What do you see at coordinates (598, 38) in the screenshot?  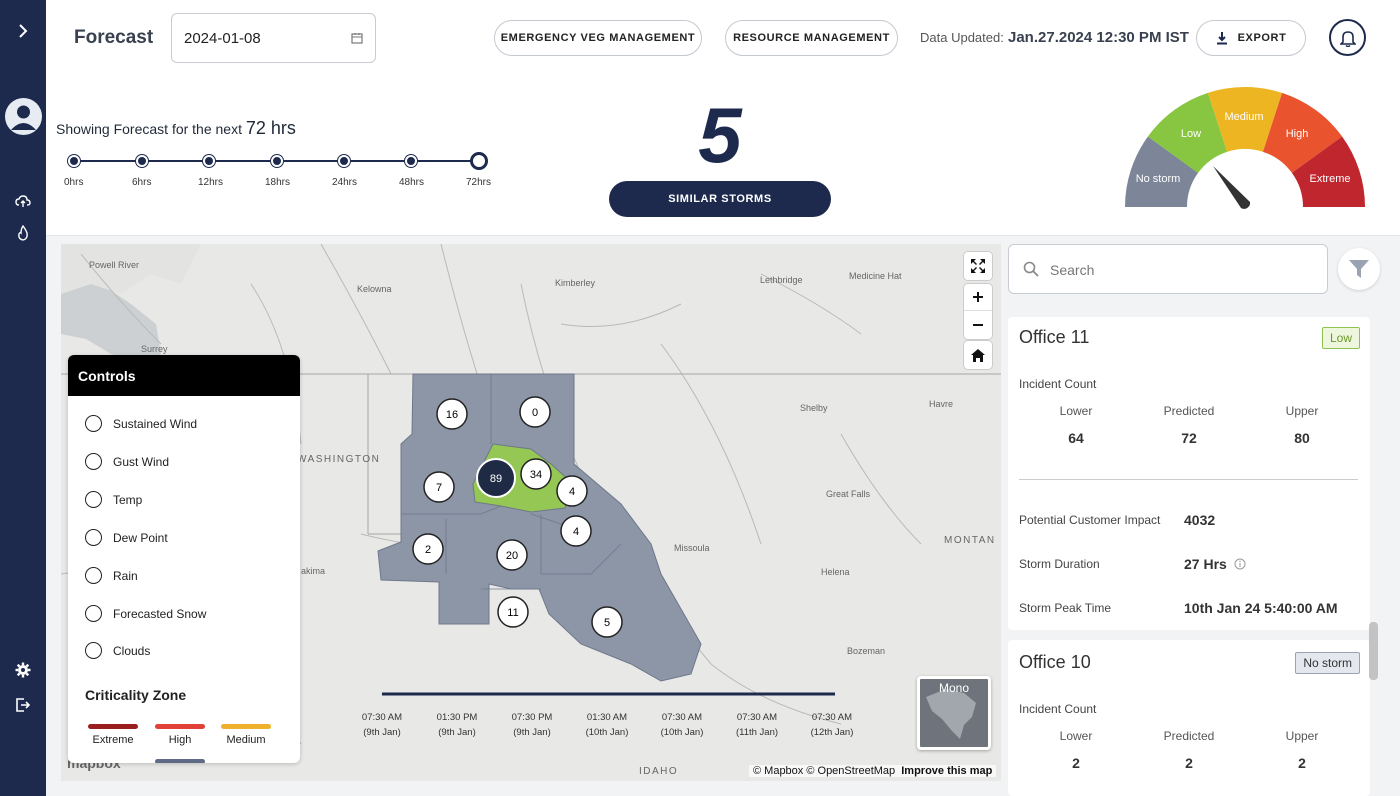 I see `emergency-veg-management-button: EMERGENCY VEG MANAGEMENT` at bounding box center [598, 38].